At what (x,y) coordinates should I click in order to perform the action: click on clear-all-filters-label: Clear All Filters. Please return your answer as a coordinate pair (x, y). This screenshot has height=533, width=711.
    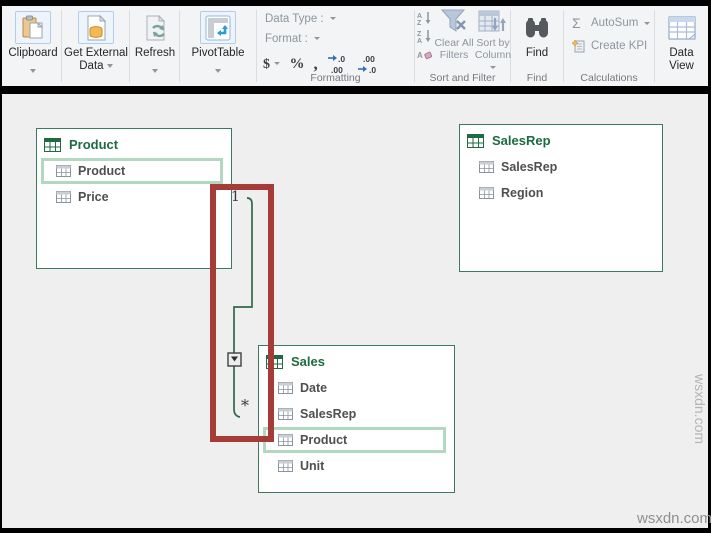
    Looking at the image, I should click on (454, 49).